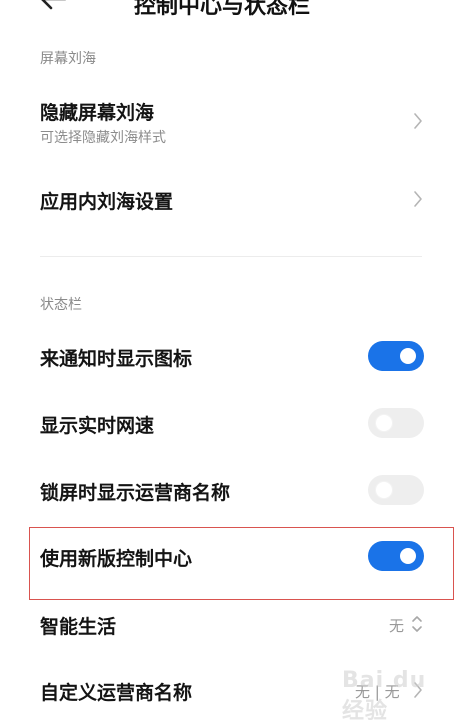 The height and width of the screenshot is (725, 460). I want to click on row-smart-life: 智能生活 无, so click(230, 624).